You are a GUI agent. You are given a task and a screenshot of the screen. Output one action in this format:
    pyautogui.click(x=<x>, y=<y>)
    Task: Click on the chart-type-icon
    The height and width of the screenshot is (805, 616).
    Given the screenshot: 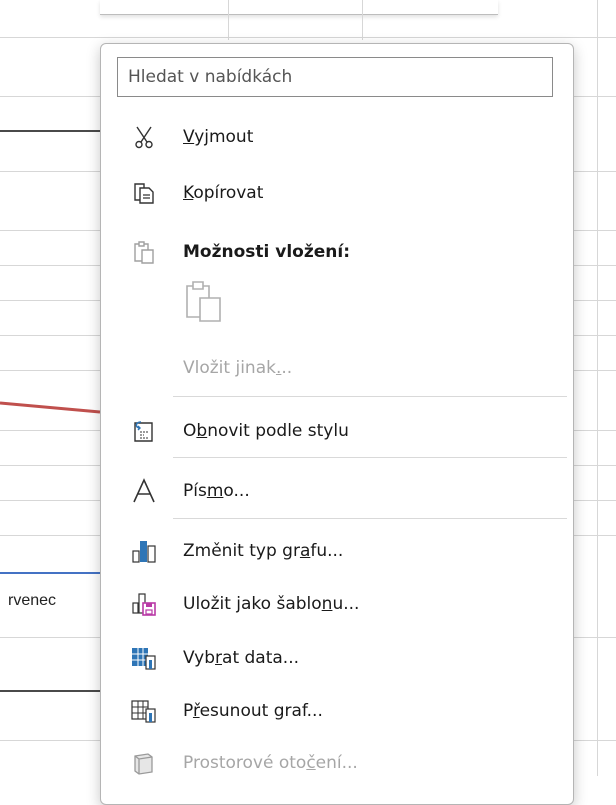 What is the action you would take?
    pyautogui.click(x=144, y=551)
    